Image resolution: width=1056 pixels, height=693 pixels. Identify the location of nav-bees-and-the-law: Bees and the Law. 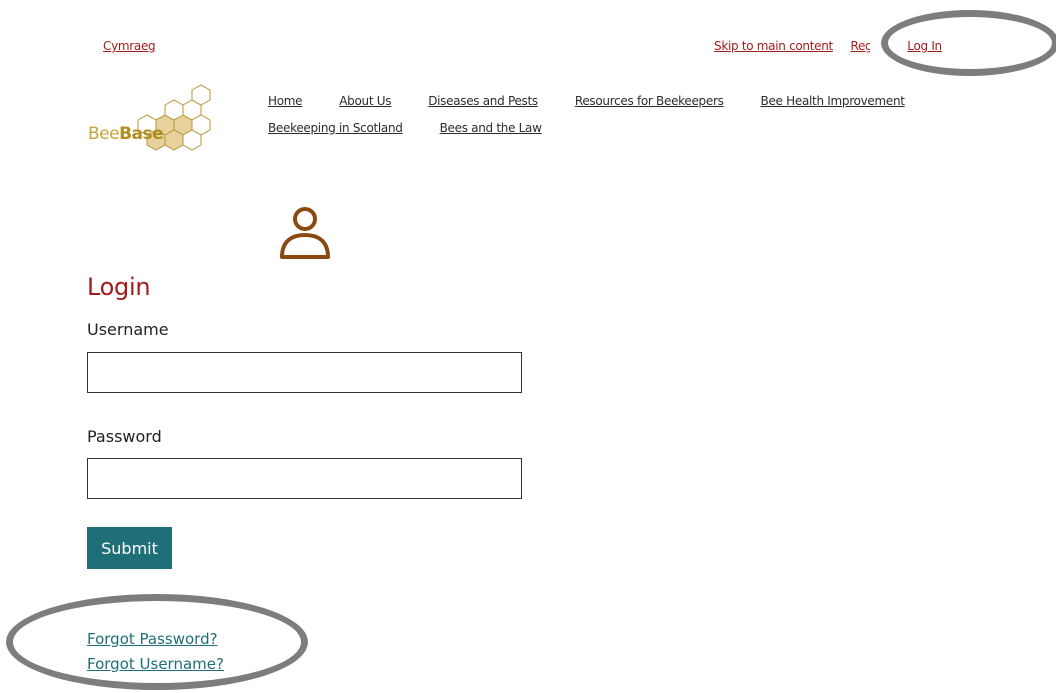
(491, 128).